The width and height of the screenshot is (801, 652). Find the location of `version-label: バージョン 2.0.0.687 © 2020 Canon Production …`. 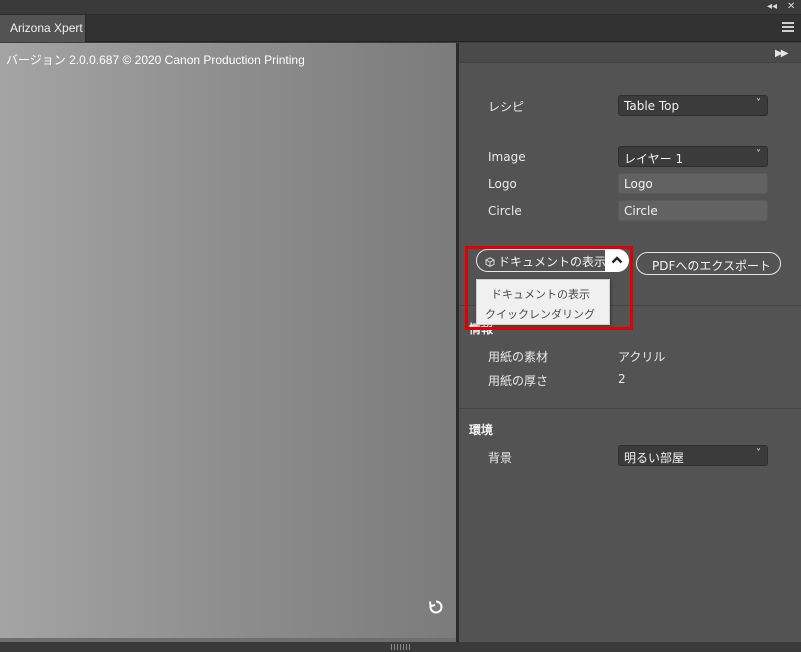

version-label: バージョン 2.0.0.687 © 2020 Canon Production … is located at coordinates (155, 60).